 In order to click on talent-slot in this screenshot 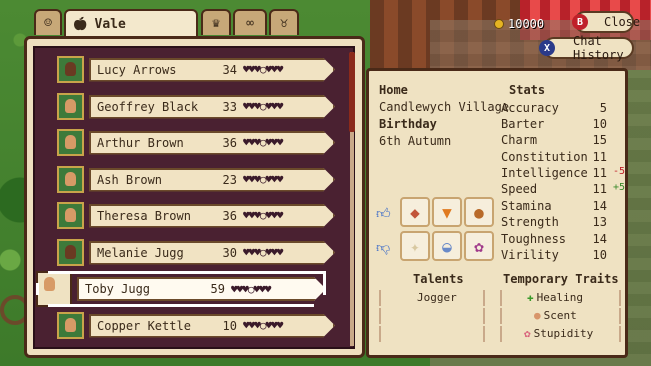, I will do `click(432, 316)`.